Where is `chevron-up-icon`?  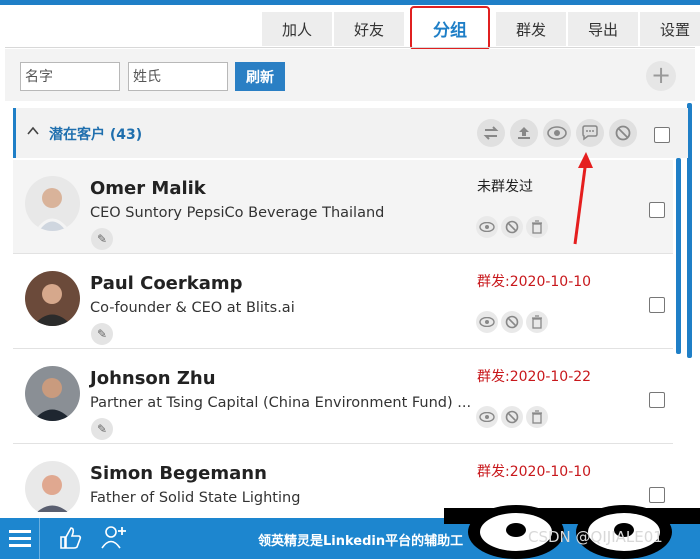
chevron-up-icon is located at coordinates (33, 131).